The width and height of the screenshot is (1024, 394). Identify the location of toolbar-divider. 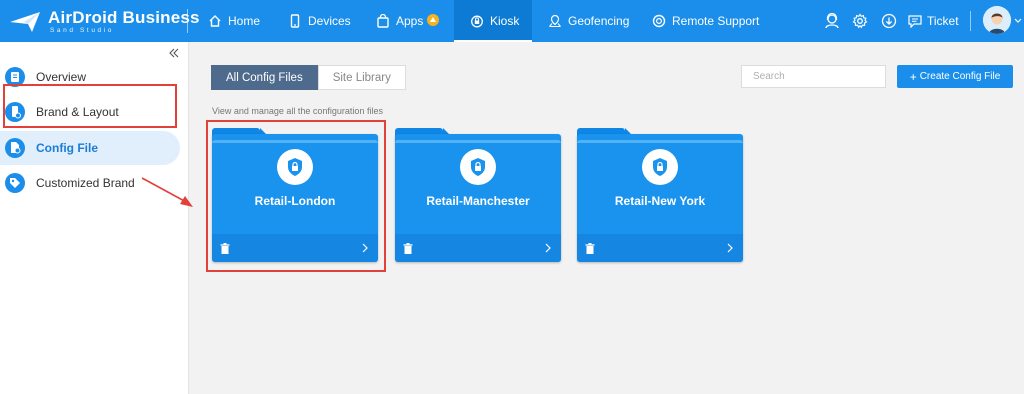
(970, 21).